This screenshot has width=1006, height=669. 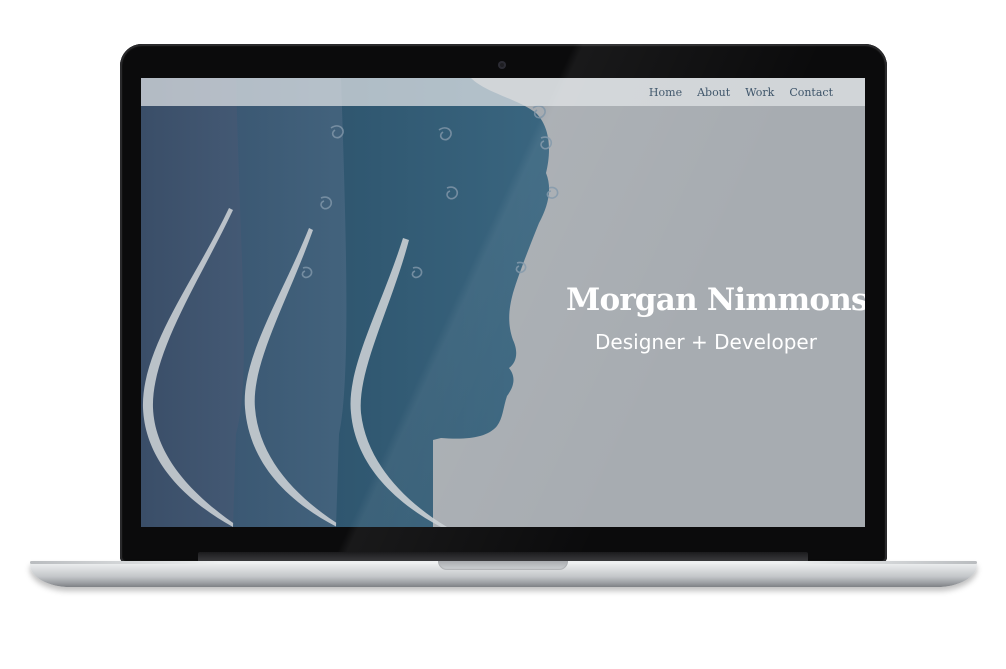 What do you see at coordinates (503, 556) in the screenshot?
I see `laptop-hinge` at bounding box center [503, 556].